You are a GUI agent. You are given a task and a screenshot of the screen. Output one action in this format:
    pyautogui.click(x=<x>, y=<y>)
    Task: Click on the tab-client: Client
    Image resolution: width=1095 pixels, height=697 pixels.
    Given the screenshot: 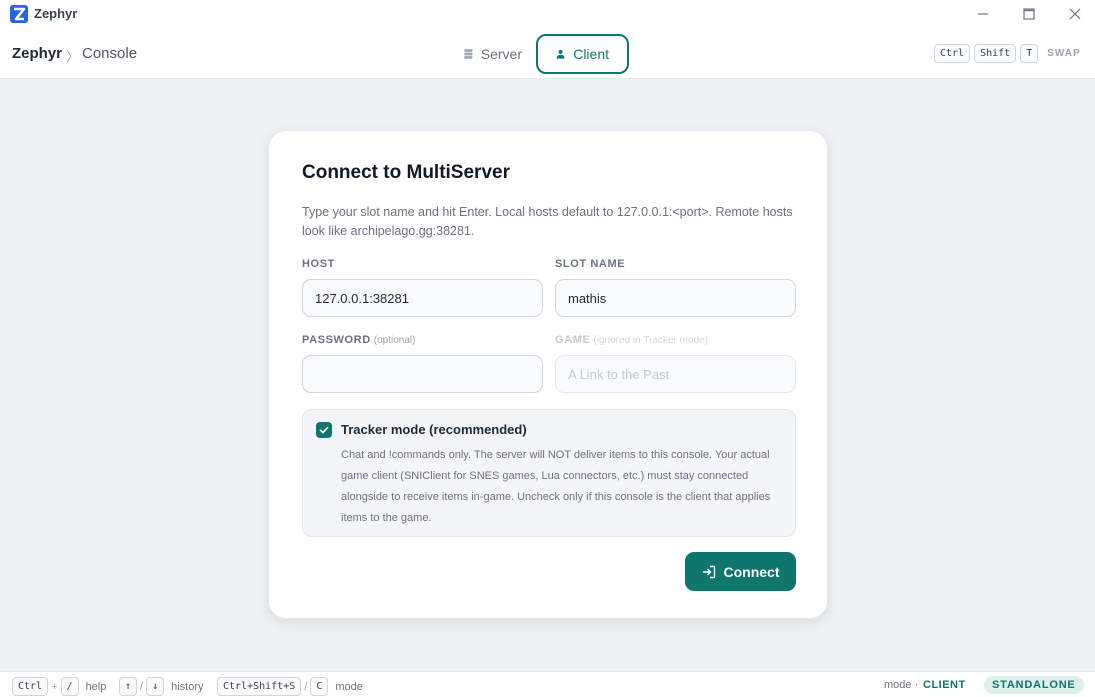 What is the action you would take?
    pyautogui.click(x=582, y=54)
    